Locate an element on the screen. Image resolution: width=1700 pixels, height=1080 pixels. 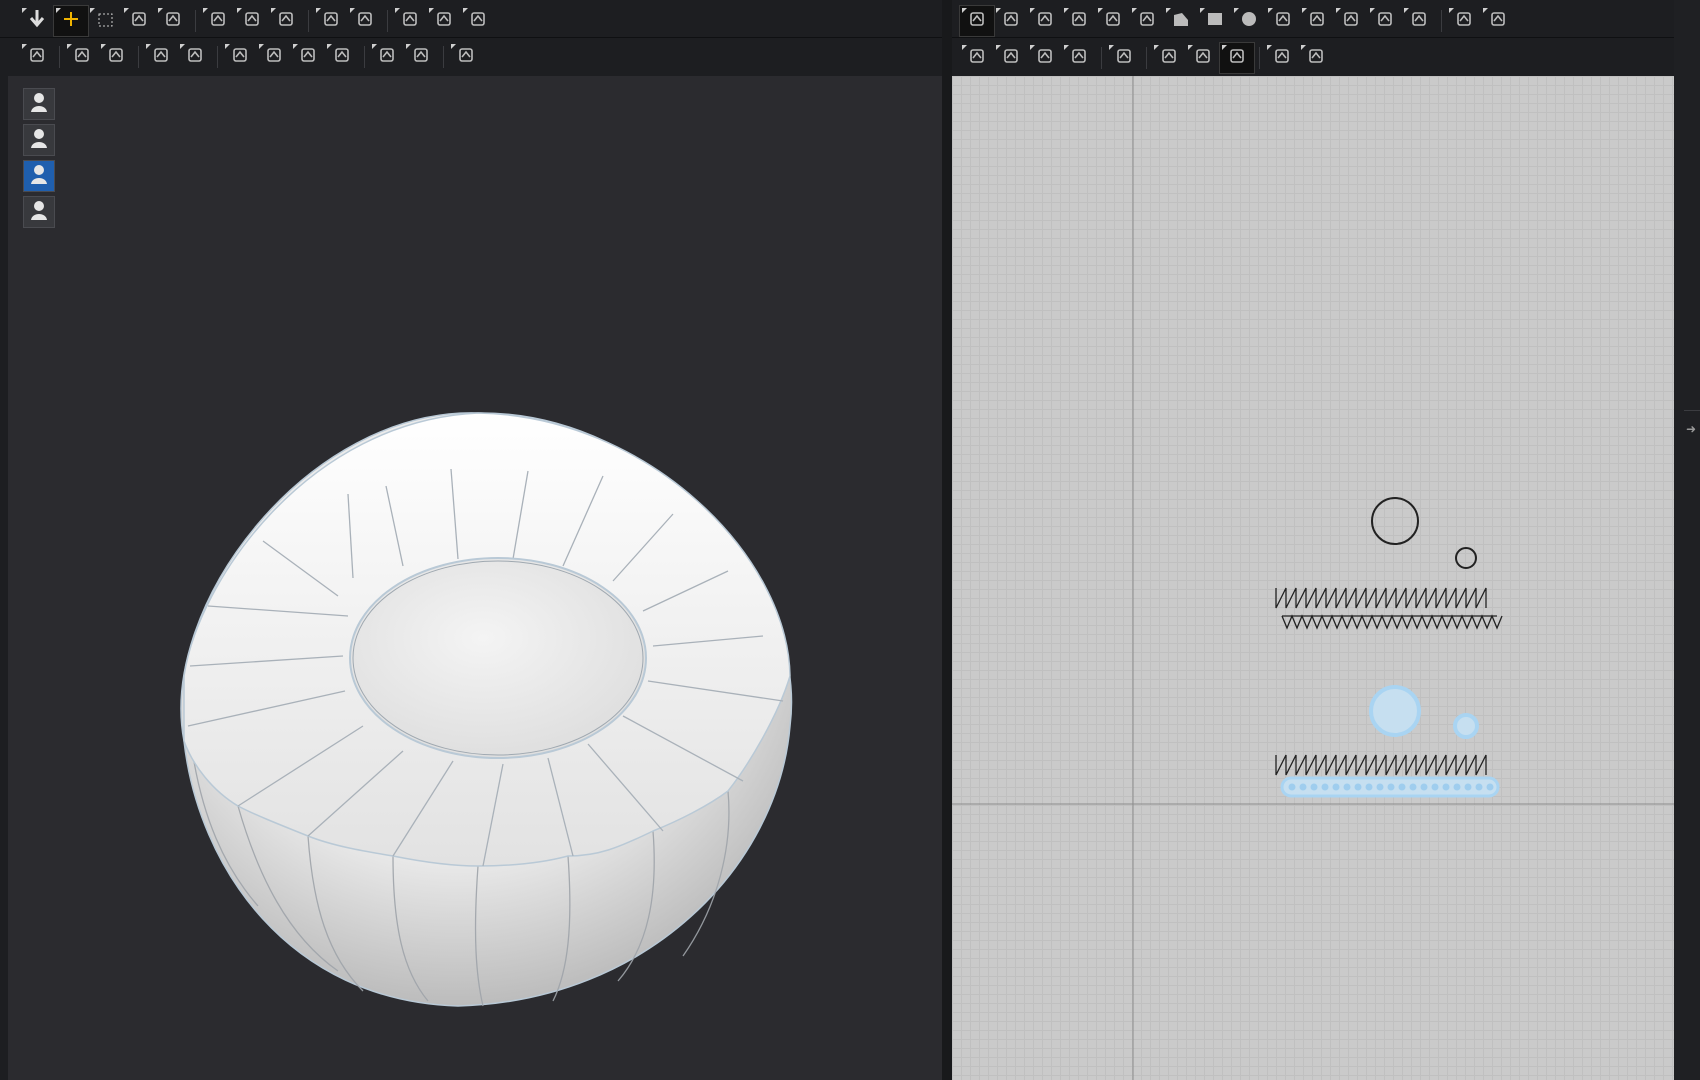
pattern-petal-strip is located at coordinates (1392, 622).